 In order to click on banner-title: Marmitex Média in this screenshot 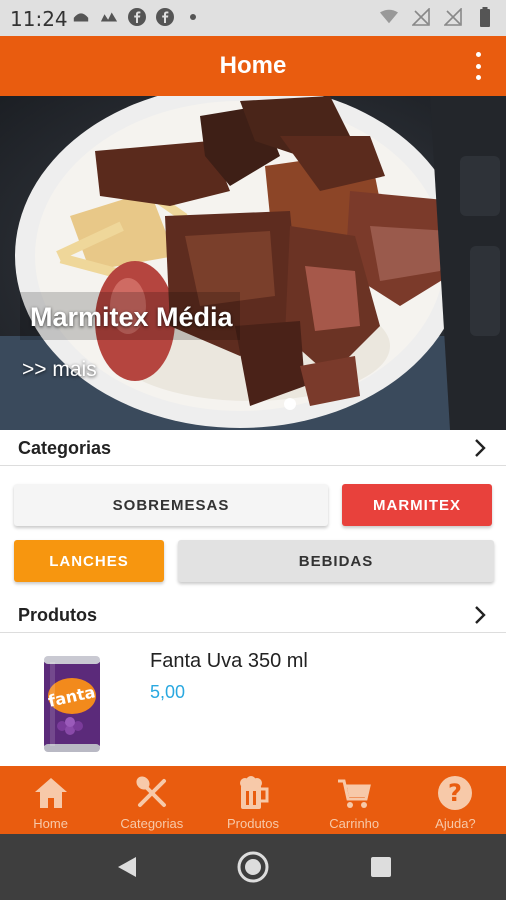, I will do `click(131, 317)`.